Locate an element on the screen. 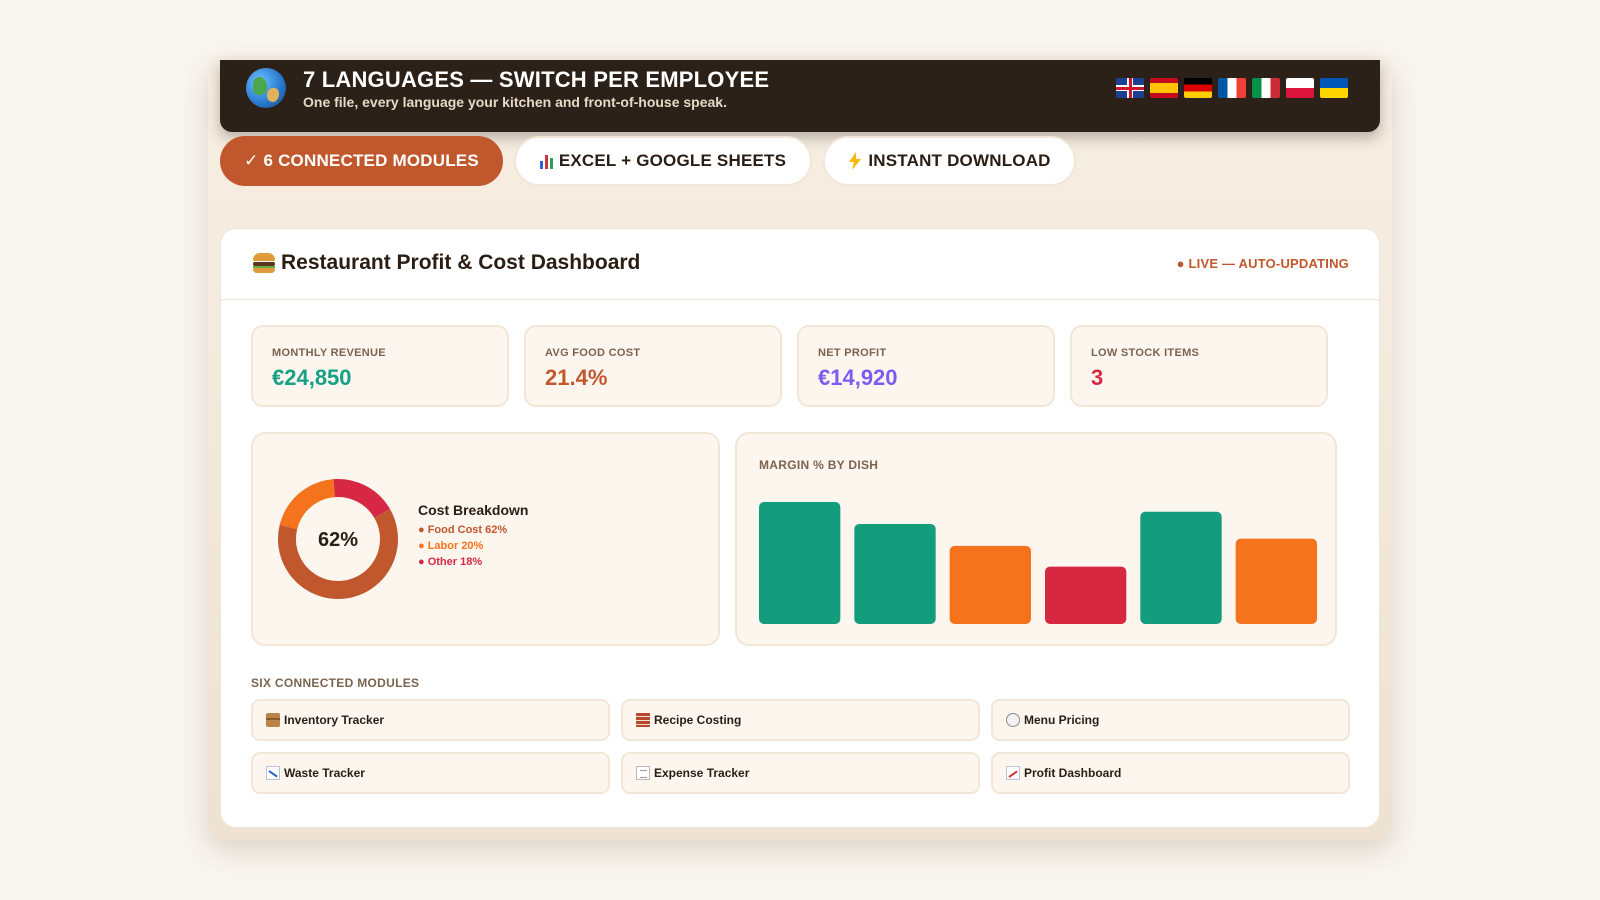 This screenshot has width=1600, height=900. kpi-monthly-revenue: MONTHLY REVENUE €24,850 is located at coordinates (380, 366).